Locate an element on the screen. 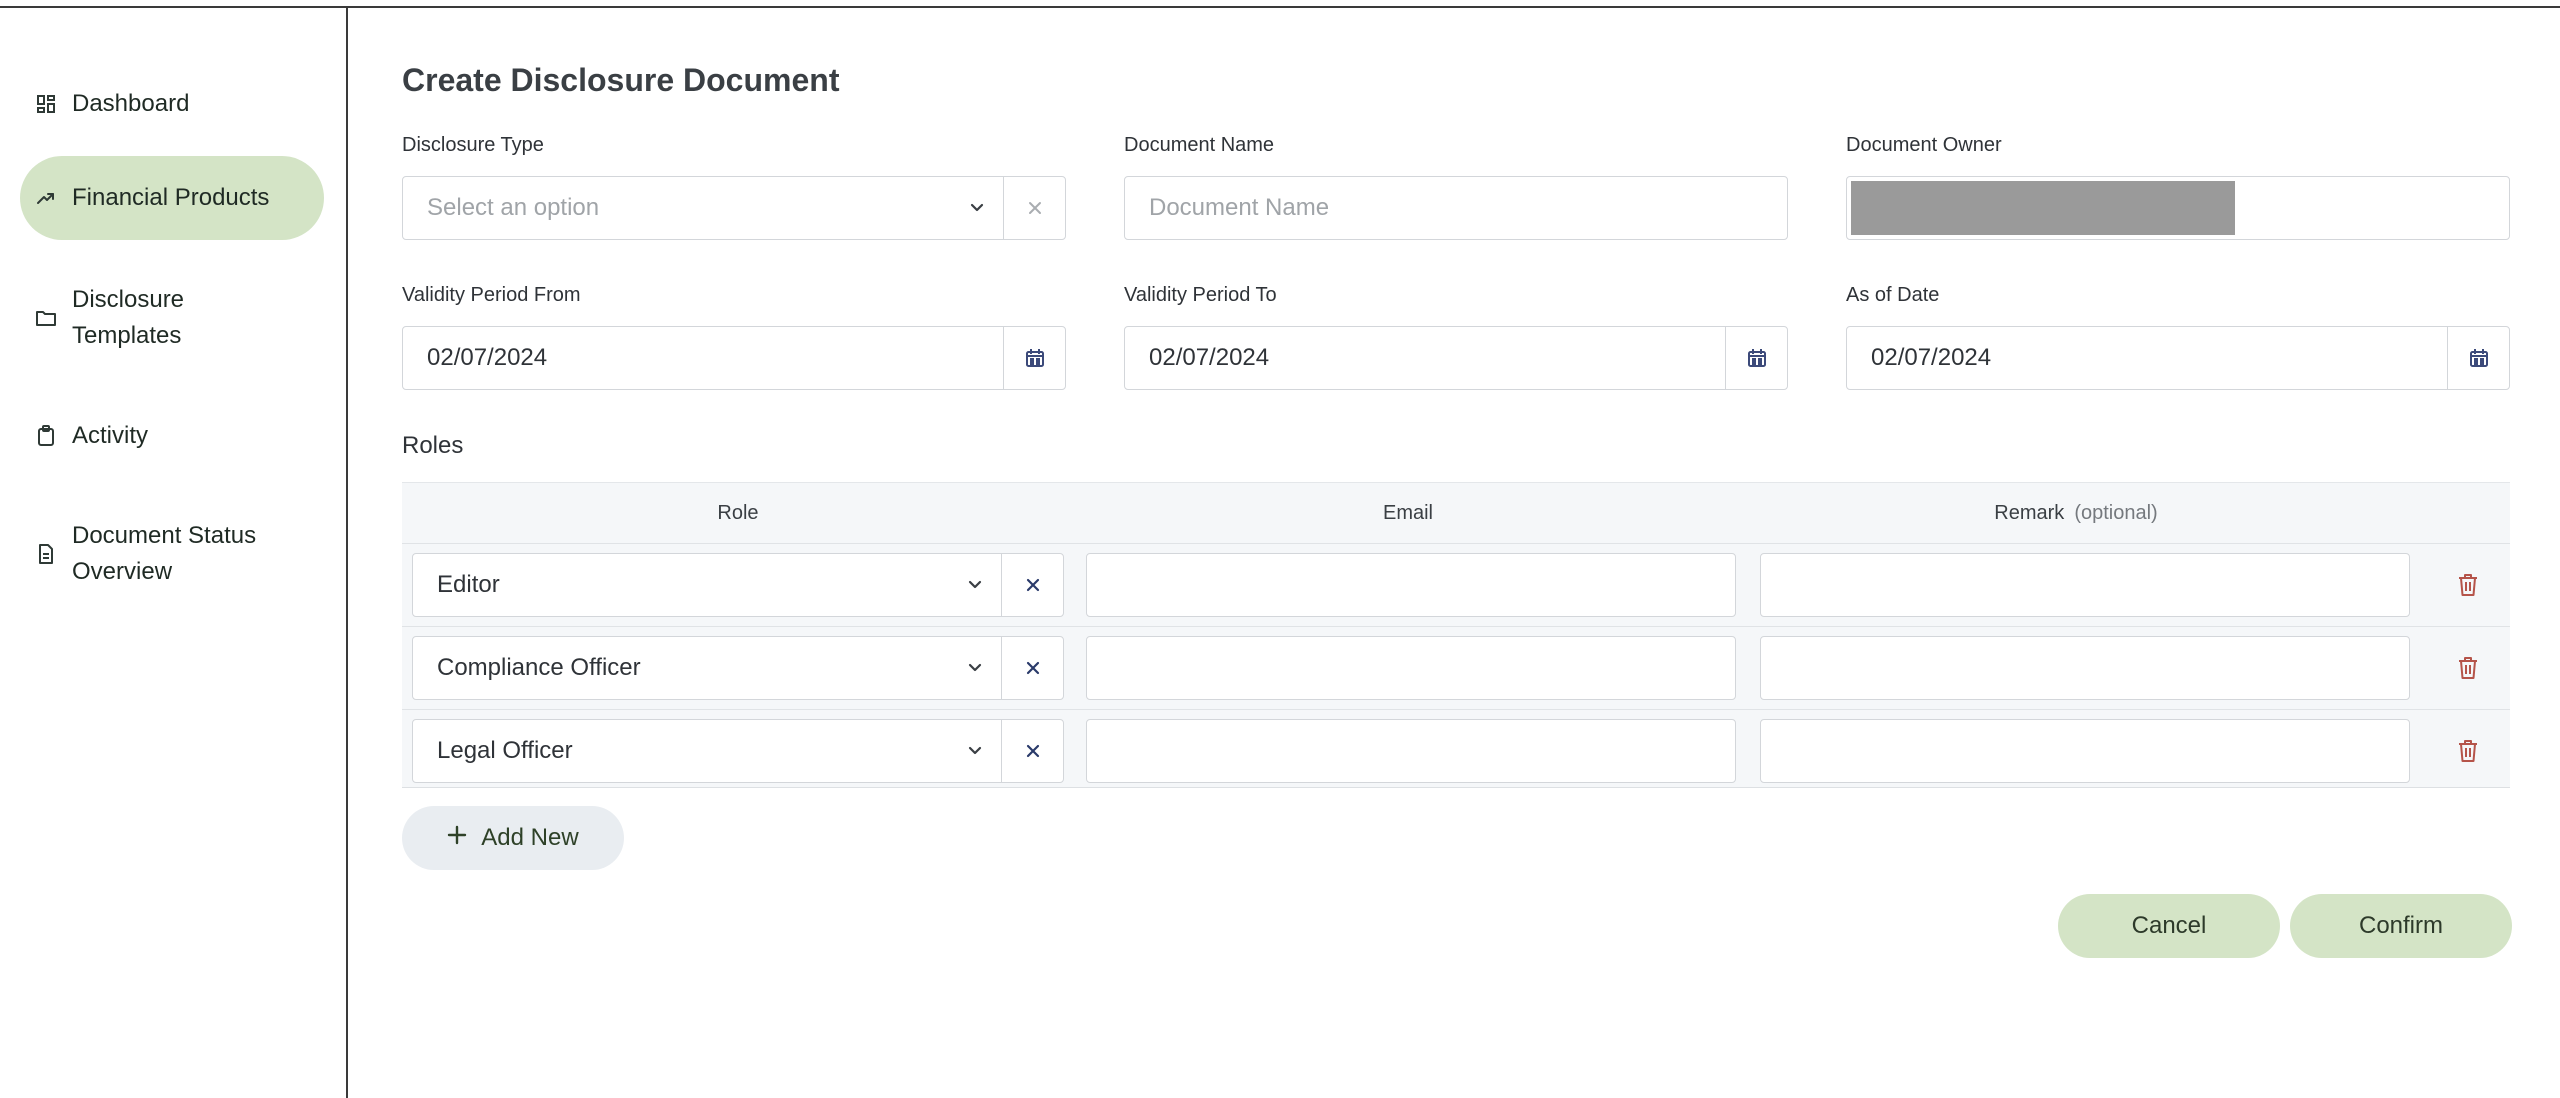 The image size is (2560, 1098). column-header-role-label: Role is located at coordinates (738, 512).